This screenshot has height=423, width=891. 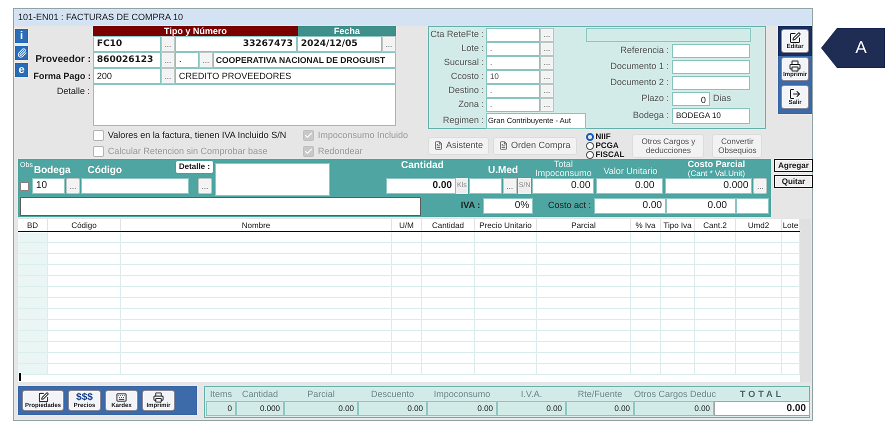 I want to click on total-value: 0.000, so click(x=260, y=408).